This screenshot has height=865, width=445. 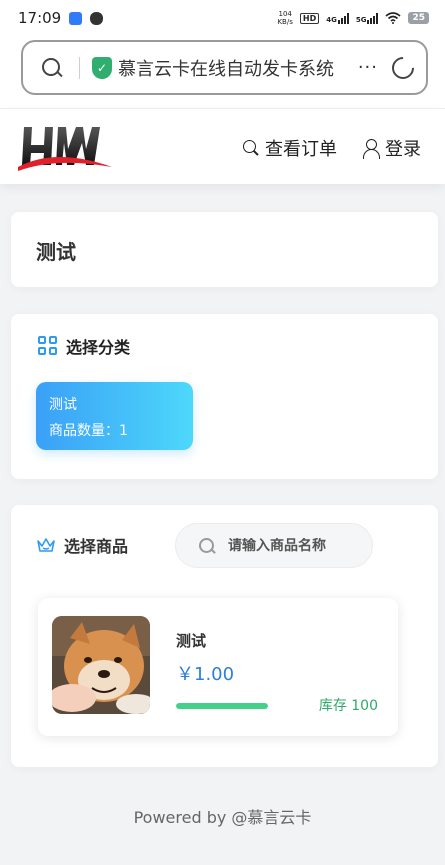 What do you see at coordinates (222, 146) in the screenshot?
I see `site-header: 查看订单 登录` at bounding box center [222, 146].